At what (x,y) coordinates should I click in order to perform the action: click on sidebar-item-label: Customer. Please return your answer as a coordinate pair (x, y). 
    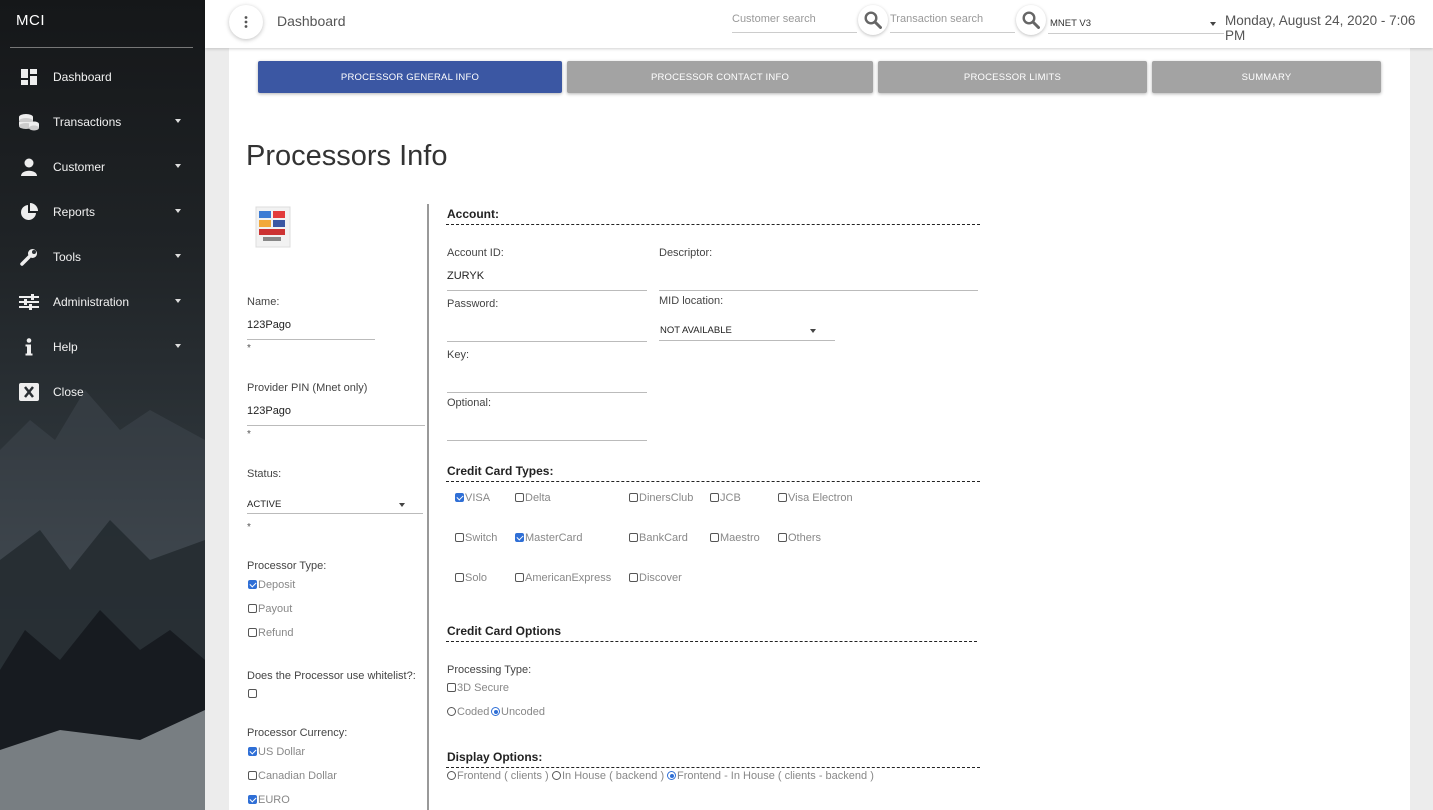
    Looking at the image, I should click on (79, 166).